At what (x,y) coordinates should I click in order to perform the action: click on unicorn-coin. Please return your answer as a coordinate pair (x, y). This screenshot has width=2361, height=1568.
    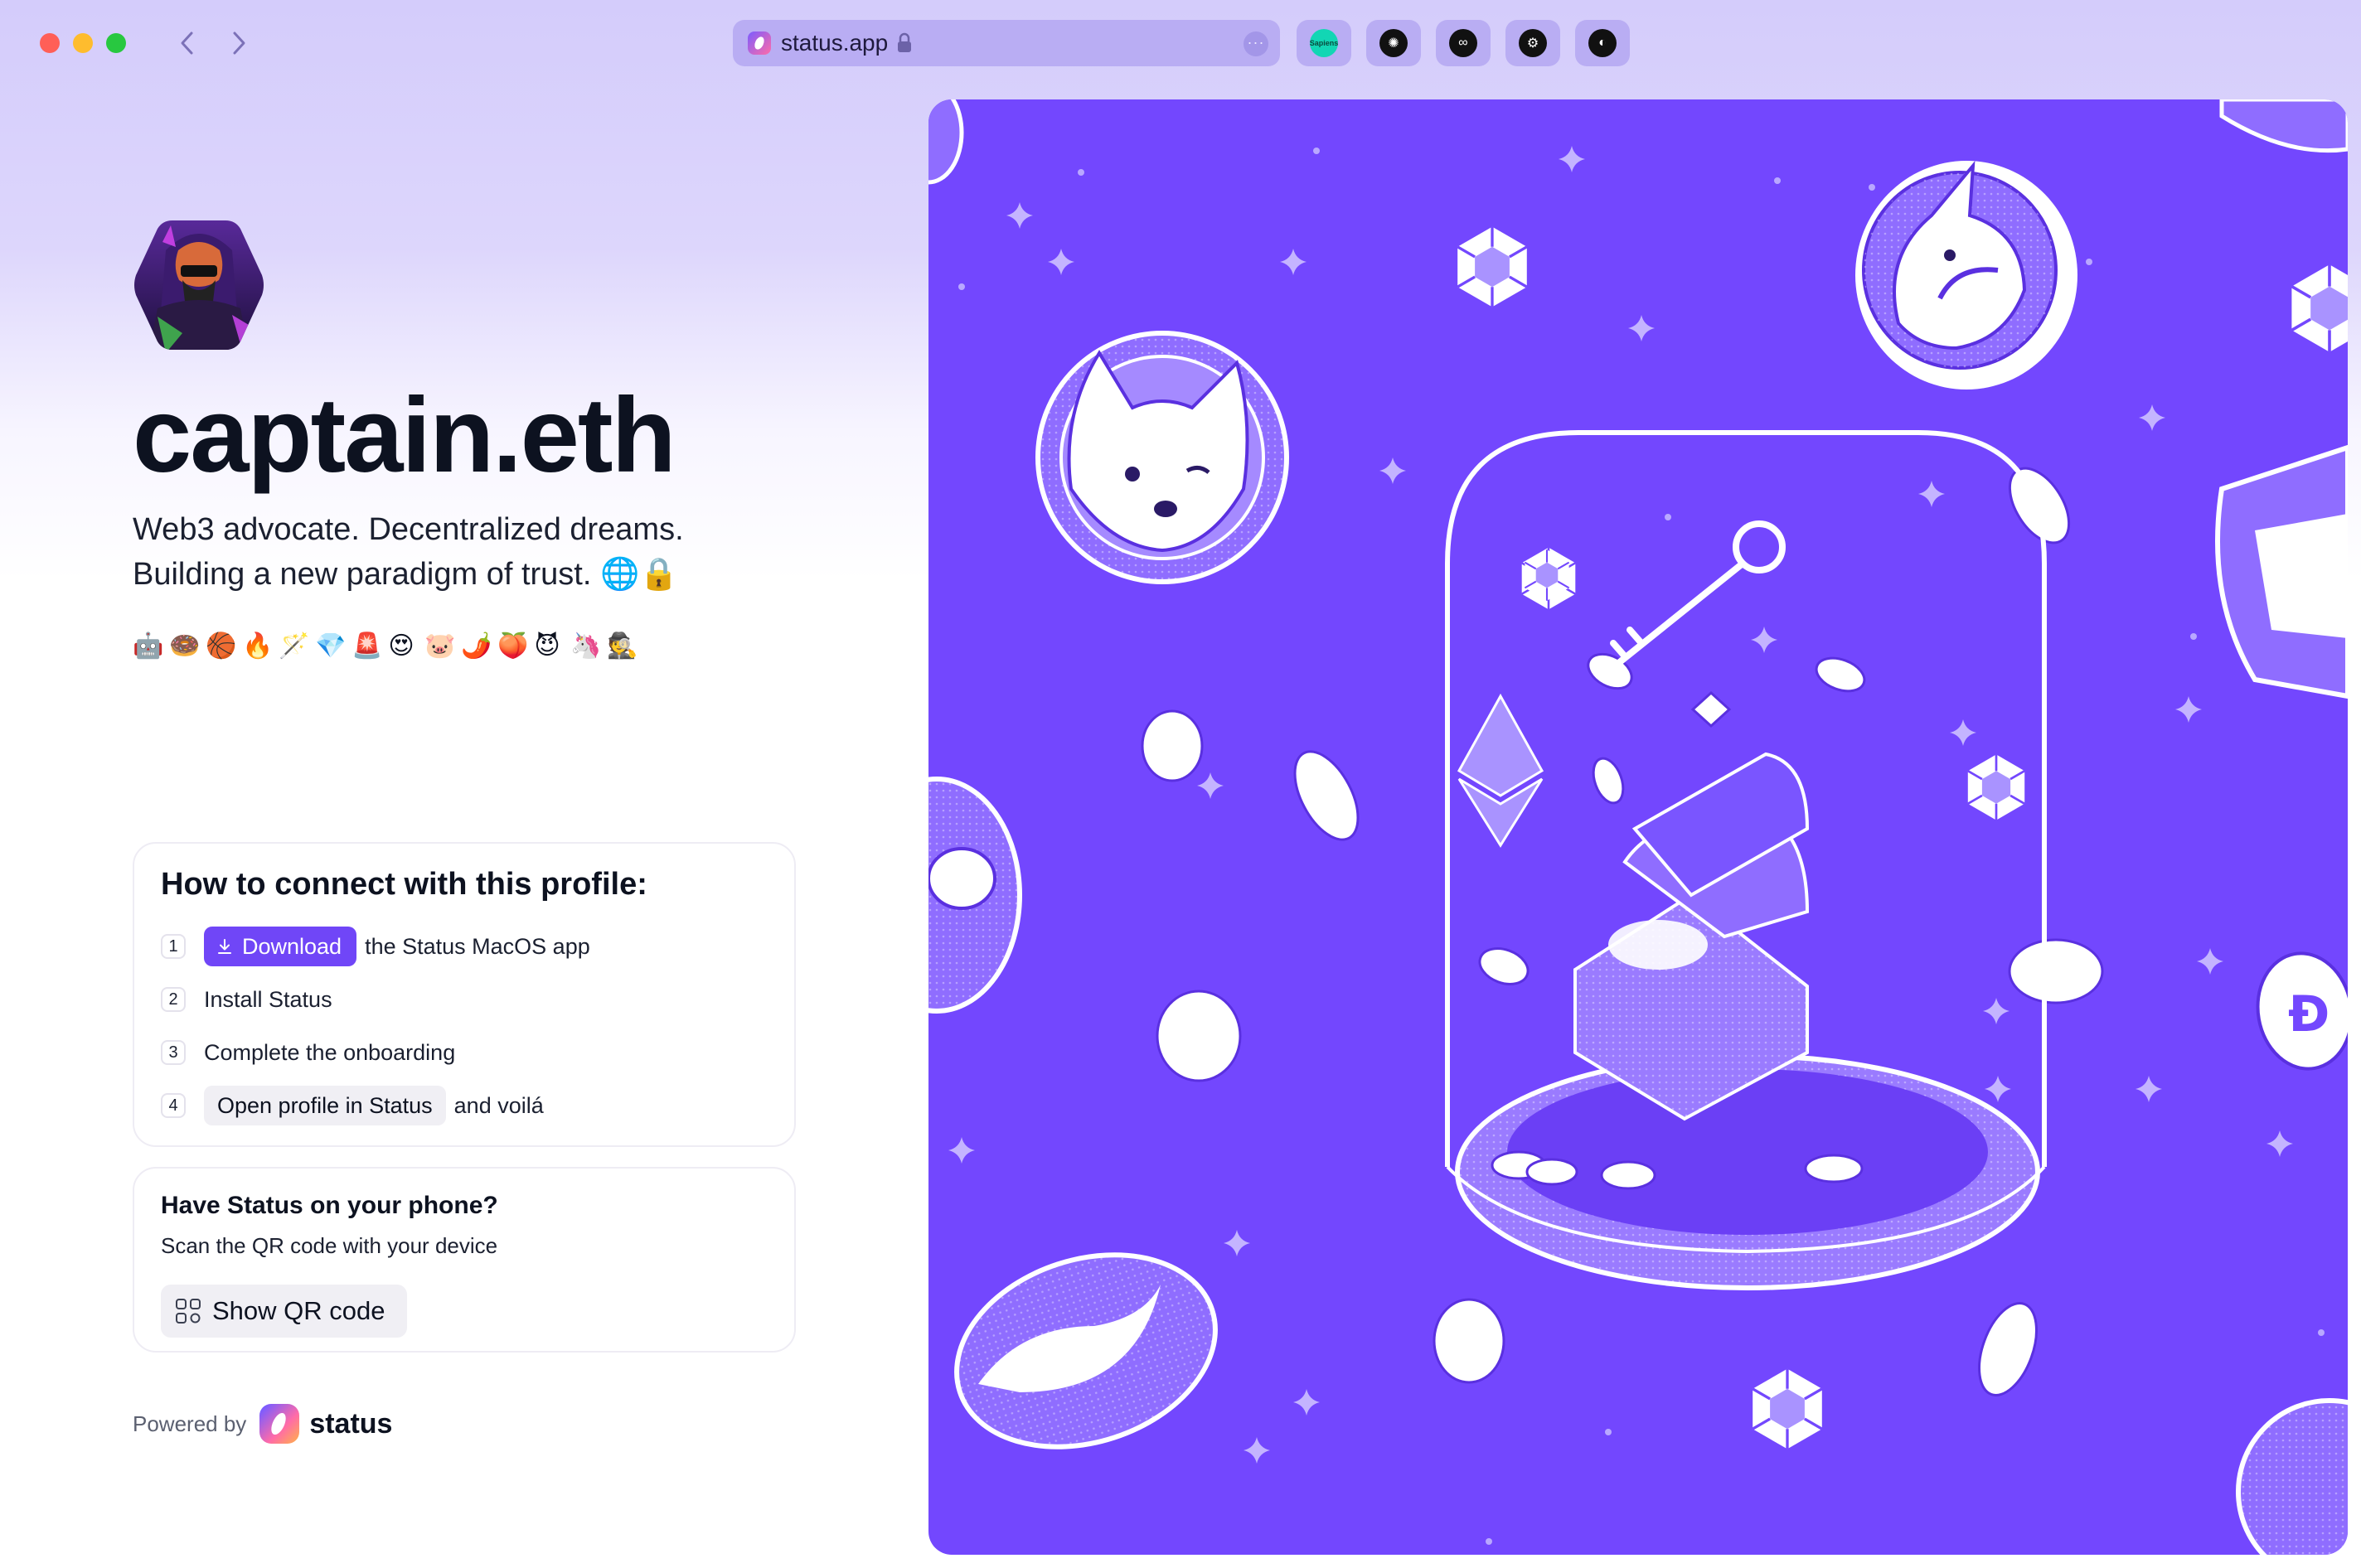
    Looking at the image, I should click on (1966, 275).